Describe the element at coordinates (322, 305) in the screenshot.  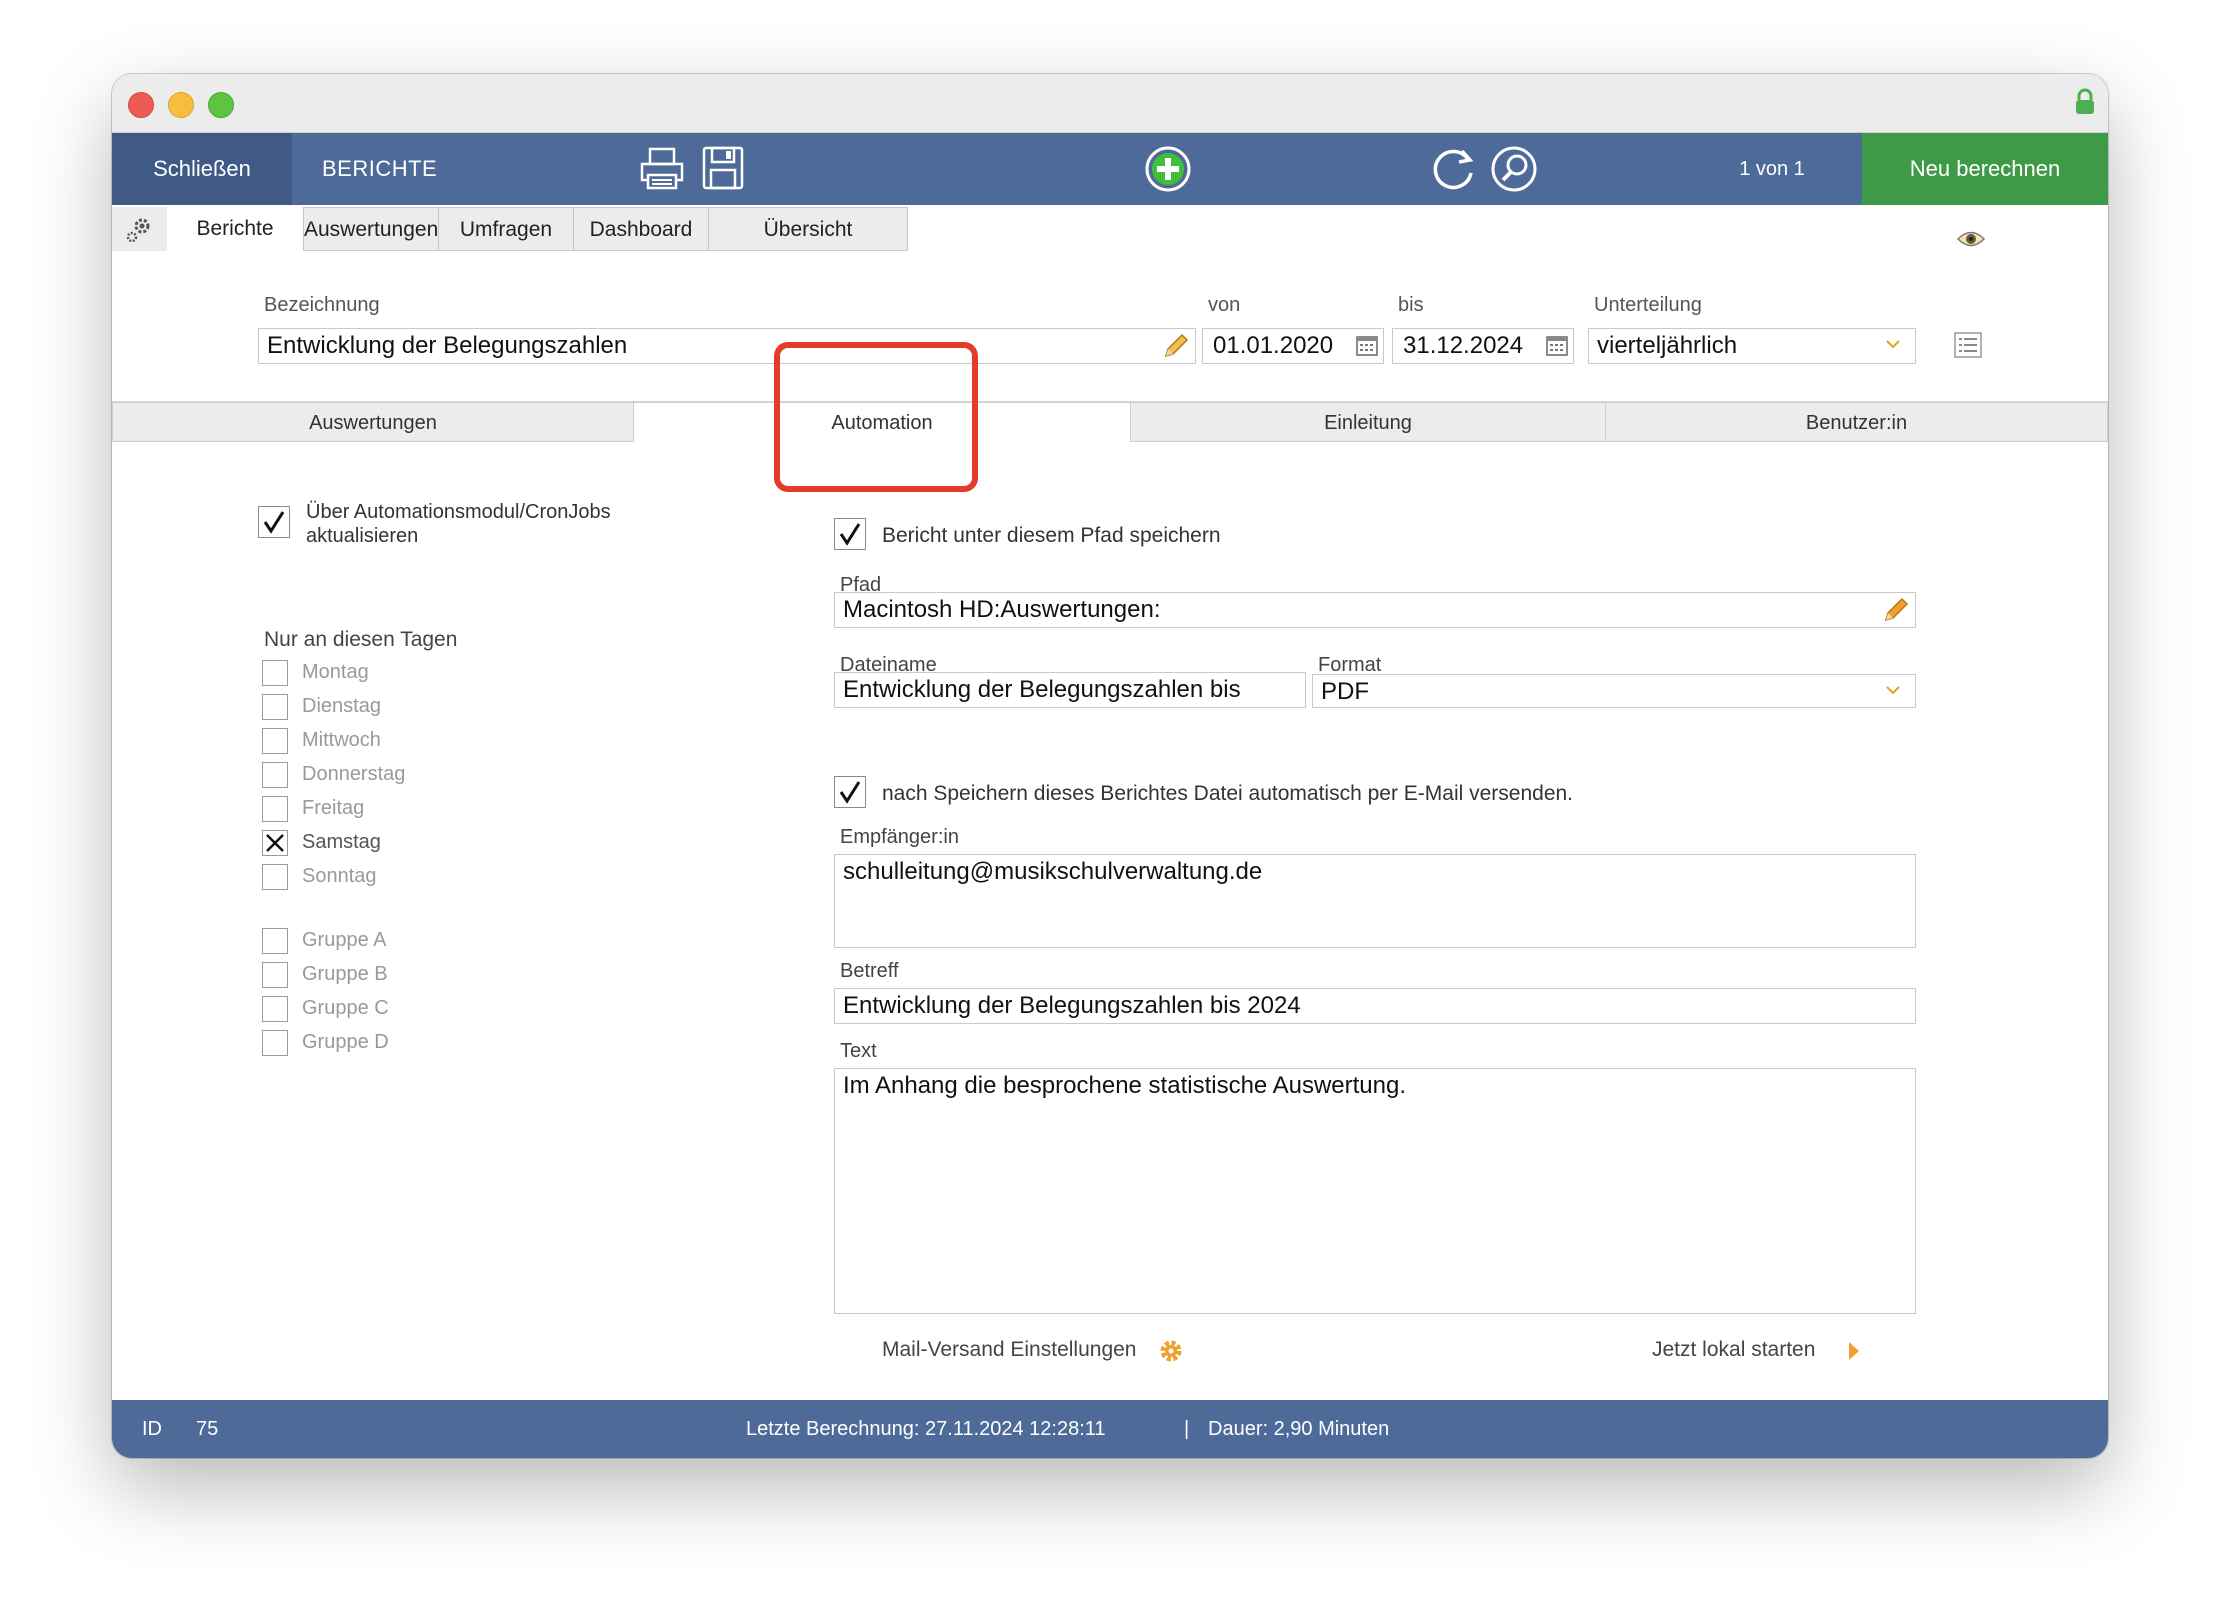
I see `bezeichnung-label: Bezeichnung` at that location.